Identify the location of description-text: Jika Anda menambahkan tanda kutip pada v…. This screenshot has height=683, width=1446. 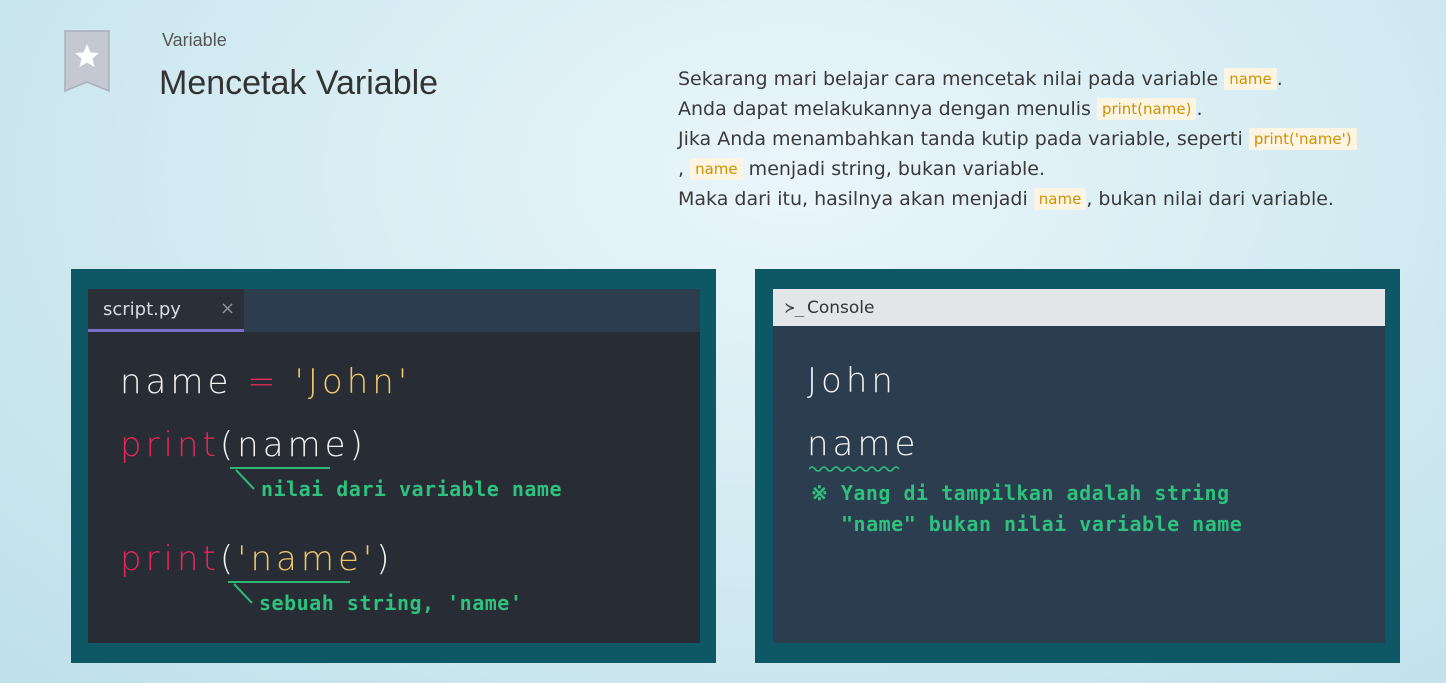
(963, 139).